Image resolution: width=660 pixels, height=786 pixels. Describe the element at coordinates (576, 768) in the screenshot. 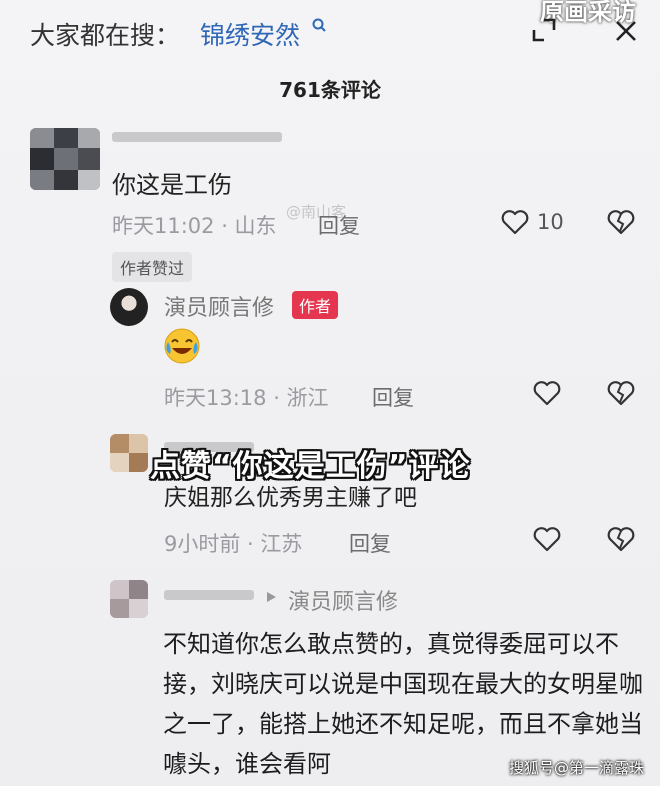

I see `source-watermark: 搜狐号@第一滴露珠` at that location.